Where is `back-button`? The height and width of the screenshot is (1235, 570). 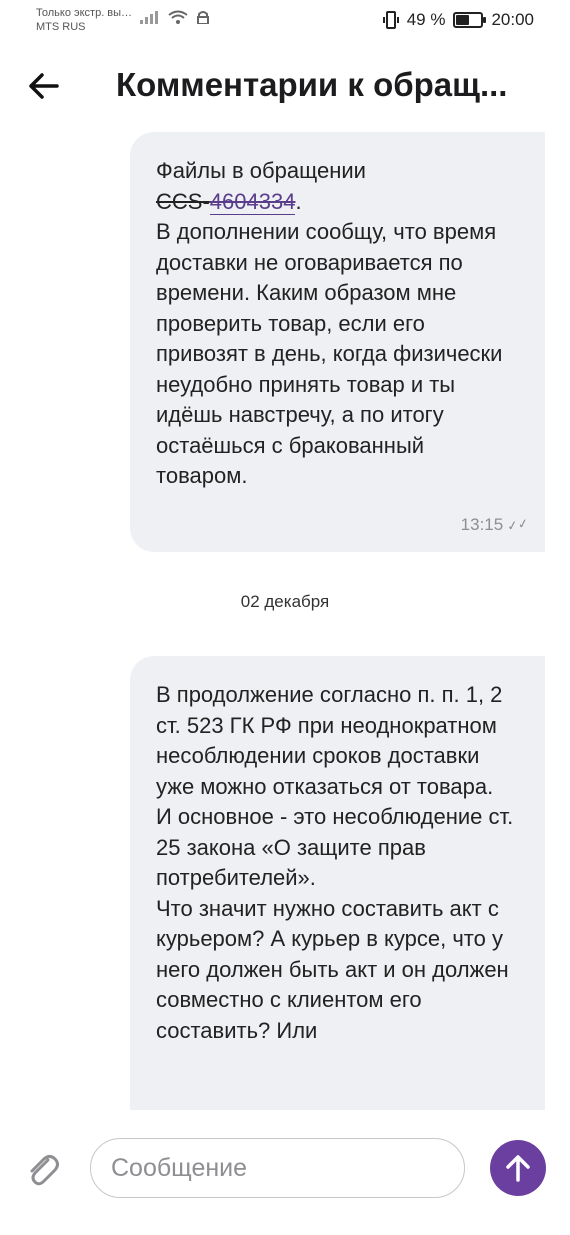 back-button is located at coordinates (44, 86).